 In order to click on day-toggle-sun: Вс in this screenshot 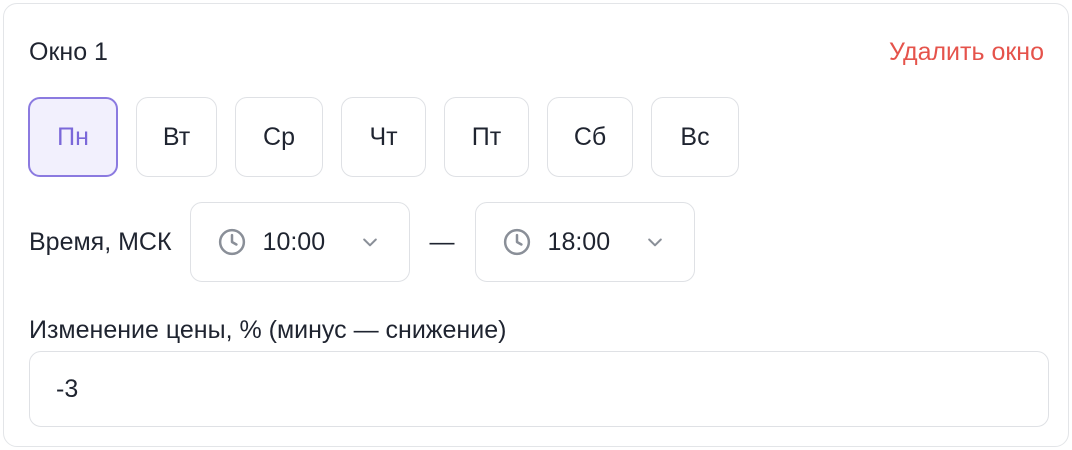, I will do `click(695, 137)`.